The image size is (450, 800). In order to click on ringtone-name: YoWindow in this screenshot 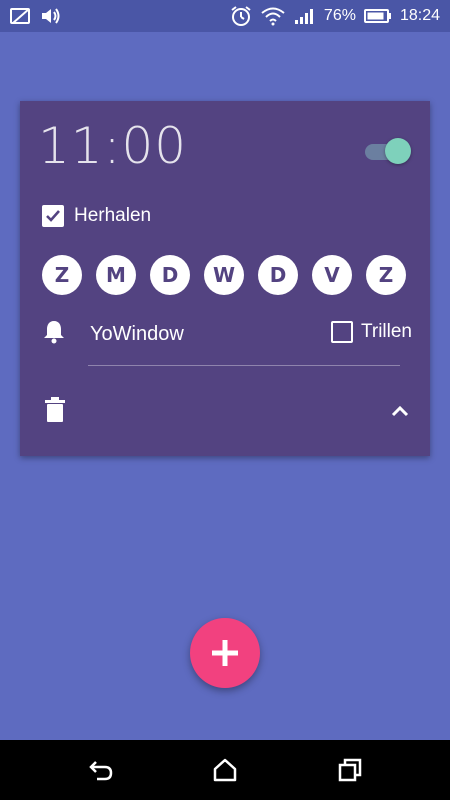, I will do `click(137, 334)`.